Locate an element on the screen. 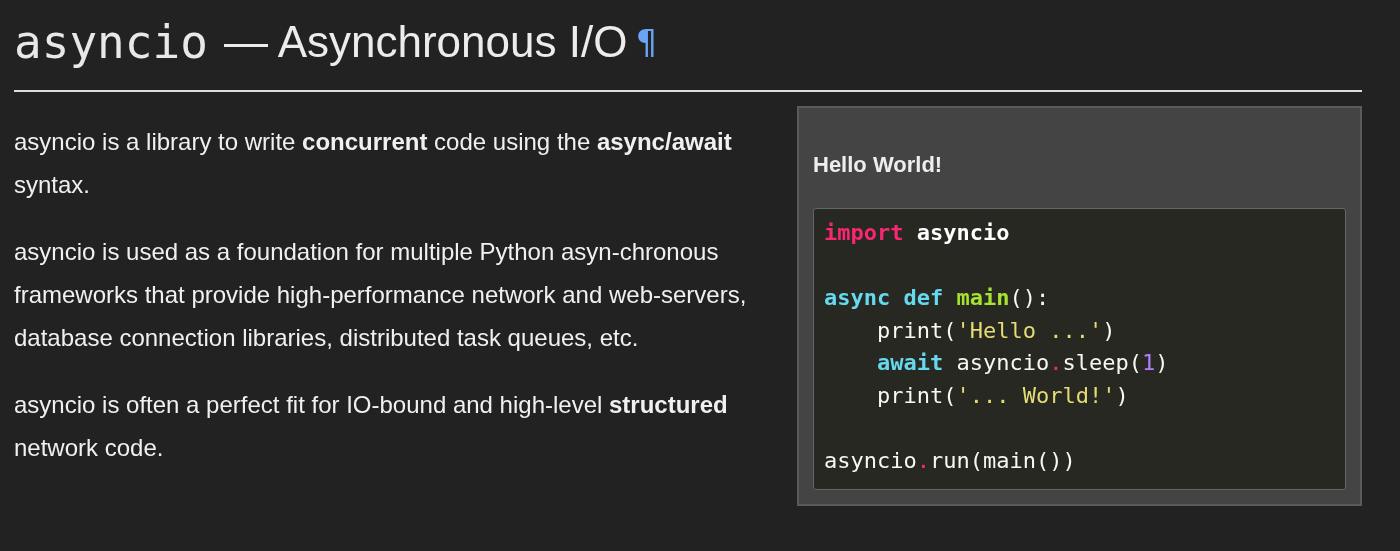 This screenshot has height=551, width=1400. paragraph: asyncio is used as a foundation for multiple Python asyn-chronous frameworks that provide high-performance network and web-servers, database connection libraries, distributed task queues, etc. is located at coordinates (381, 295).